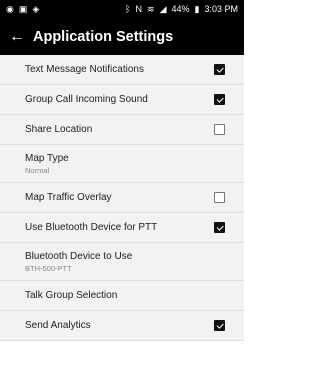  Describe the element at coordinates (37, 170) in the screenshot. I see `setting-value: Normal` at that location.